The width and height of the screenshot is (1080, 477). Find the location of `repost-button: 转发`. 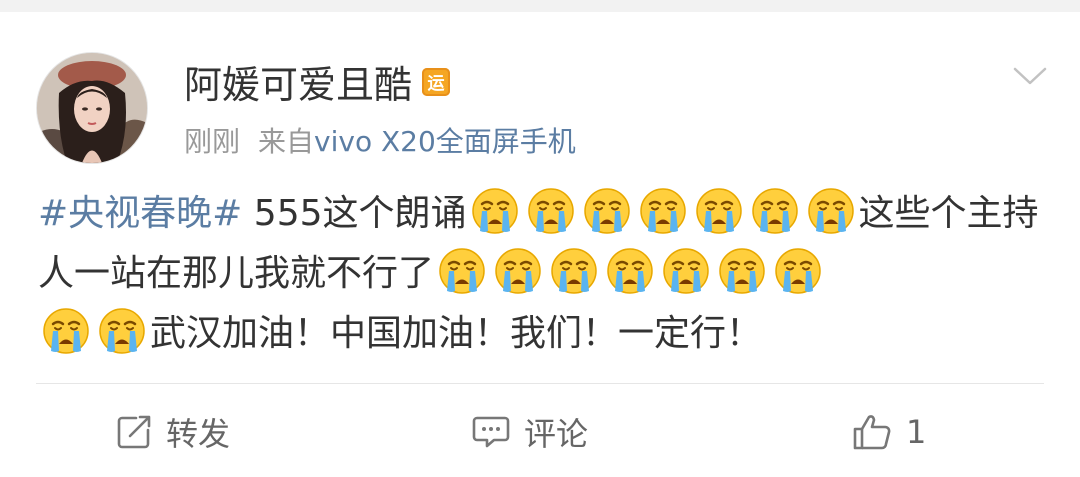

repost-button: 转发 is located at coordinates (173, 432).